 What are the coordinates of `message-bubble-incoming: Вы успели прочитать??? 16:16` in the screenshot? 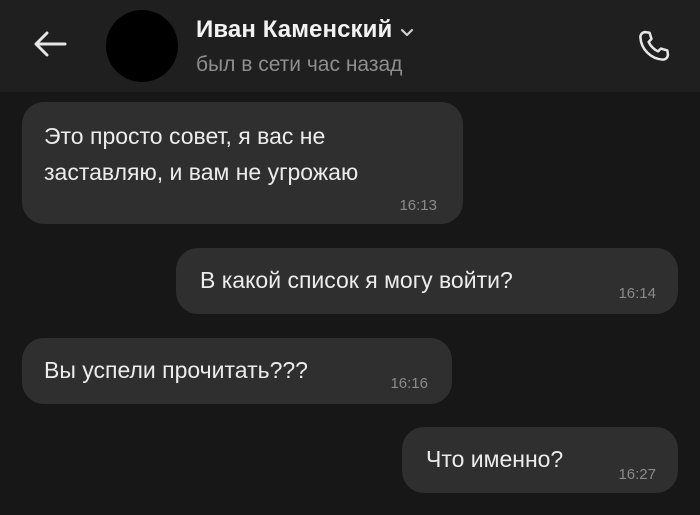 It's located at (237, 371).